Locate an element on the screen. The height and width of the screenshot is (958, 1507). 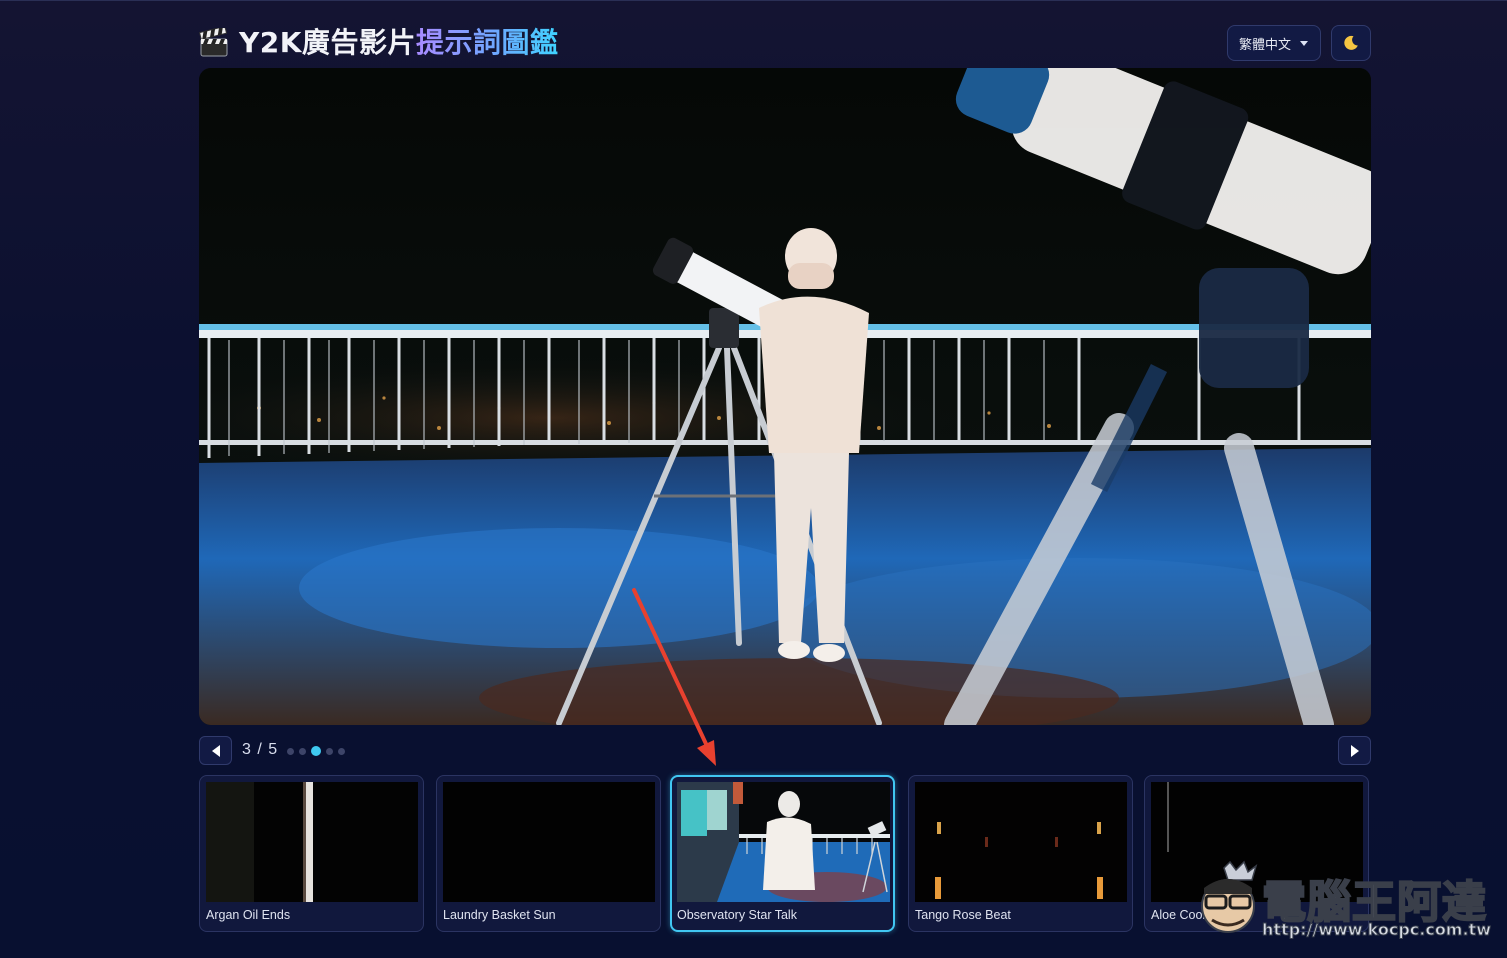
language-select: 繁體中文 is located at coordinates (1274, 43).